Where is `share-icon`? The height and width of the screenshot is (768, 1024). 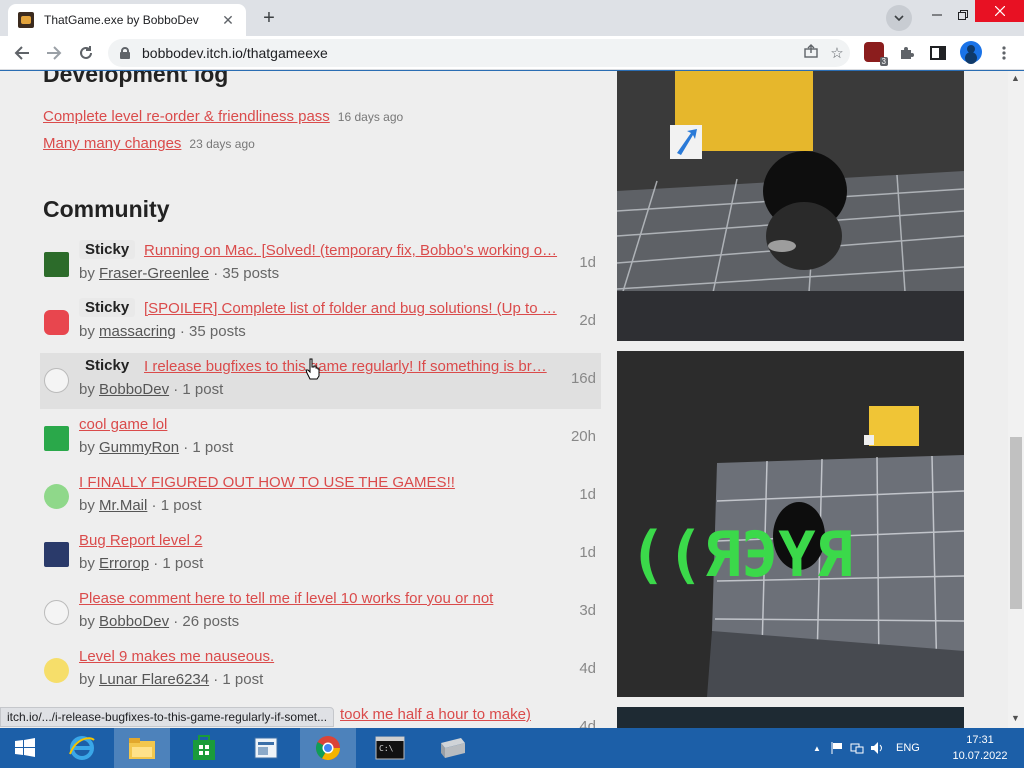
share-icon is located at coordinates (811, 53).